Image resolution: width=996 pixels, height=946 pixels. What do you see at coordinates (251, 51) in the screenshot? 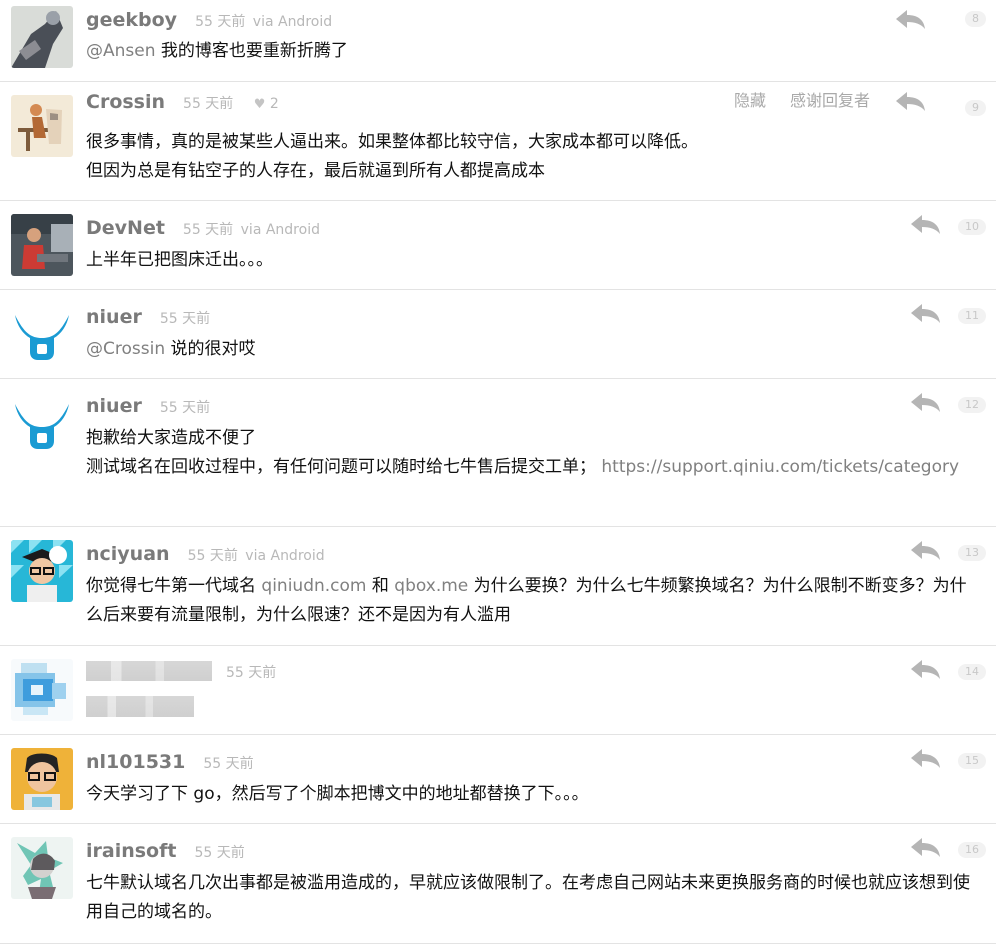
I see `reply-text: 我的博客也要重新折腾了` at bounding box center [251, 51].